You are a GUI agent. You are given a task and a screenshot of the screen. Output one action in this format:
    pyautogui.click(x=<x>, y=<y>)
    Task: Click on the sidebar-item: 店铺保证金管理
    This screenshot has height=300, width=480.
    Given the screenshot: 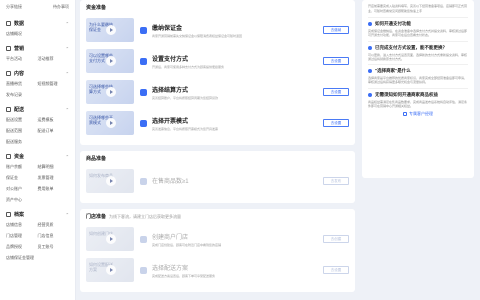 What is the action you would take?
    pyautogui.click(x=22, y=258)
    